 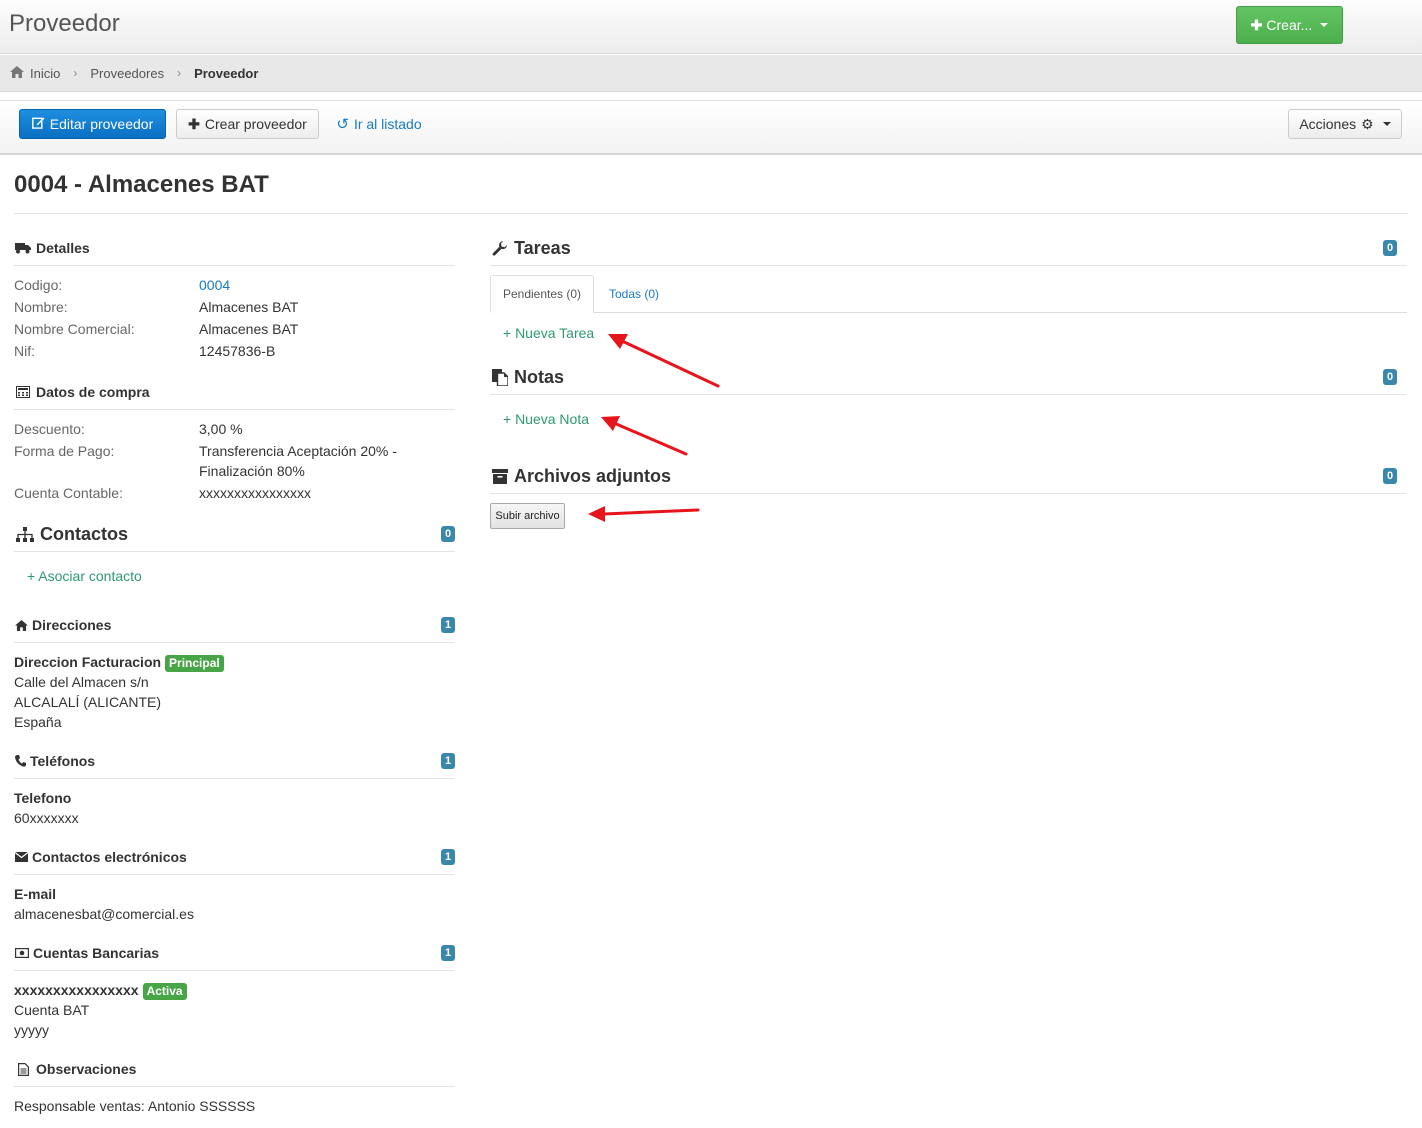 What do you see at coordinates (92, 124) in the screenshot?
I see `edit-supplier-button: Editar proveedor` at bounding box center [92, 124].